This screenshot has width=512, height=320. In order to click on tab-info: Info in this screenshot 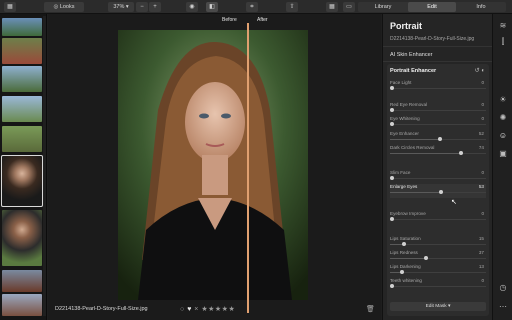, I will do `click(481, 7)`.